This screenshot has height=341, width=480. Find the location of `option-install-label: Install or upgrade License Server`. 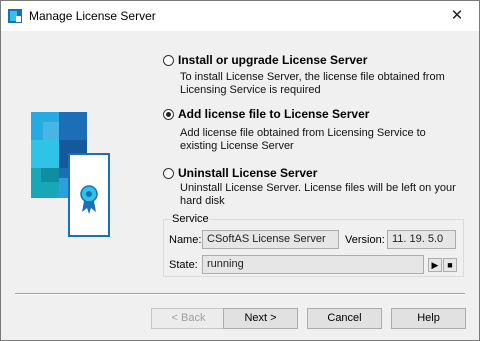

option-install-label: Install or upgrade License Server is located at coordinates (273, 60).